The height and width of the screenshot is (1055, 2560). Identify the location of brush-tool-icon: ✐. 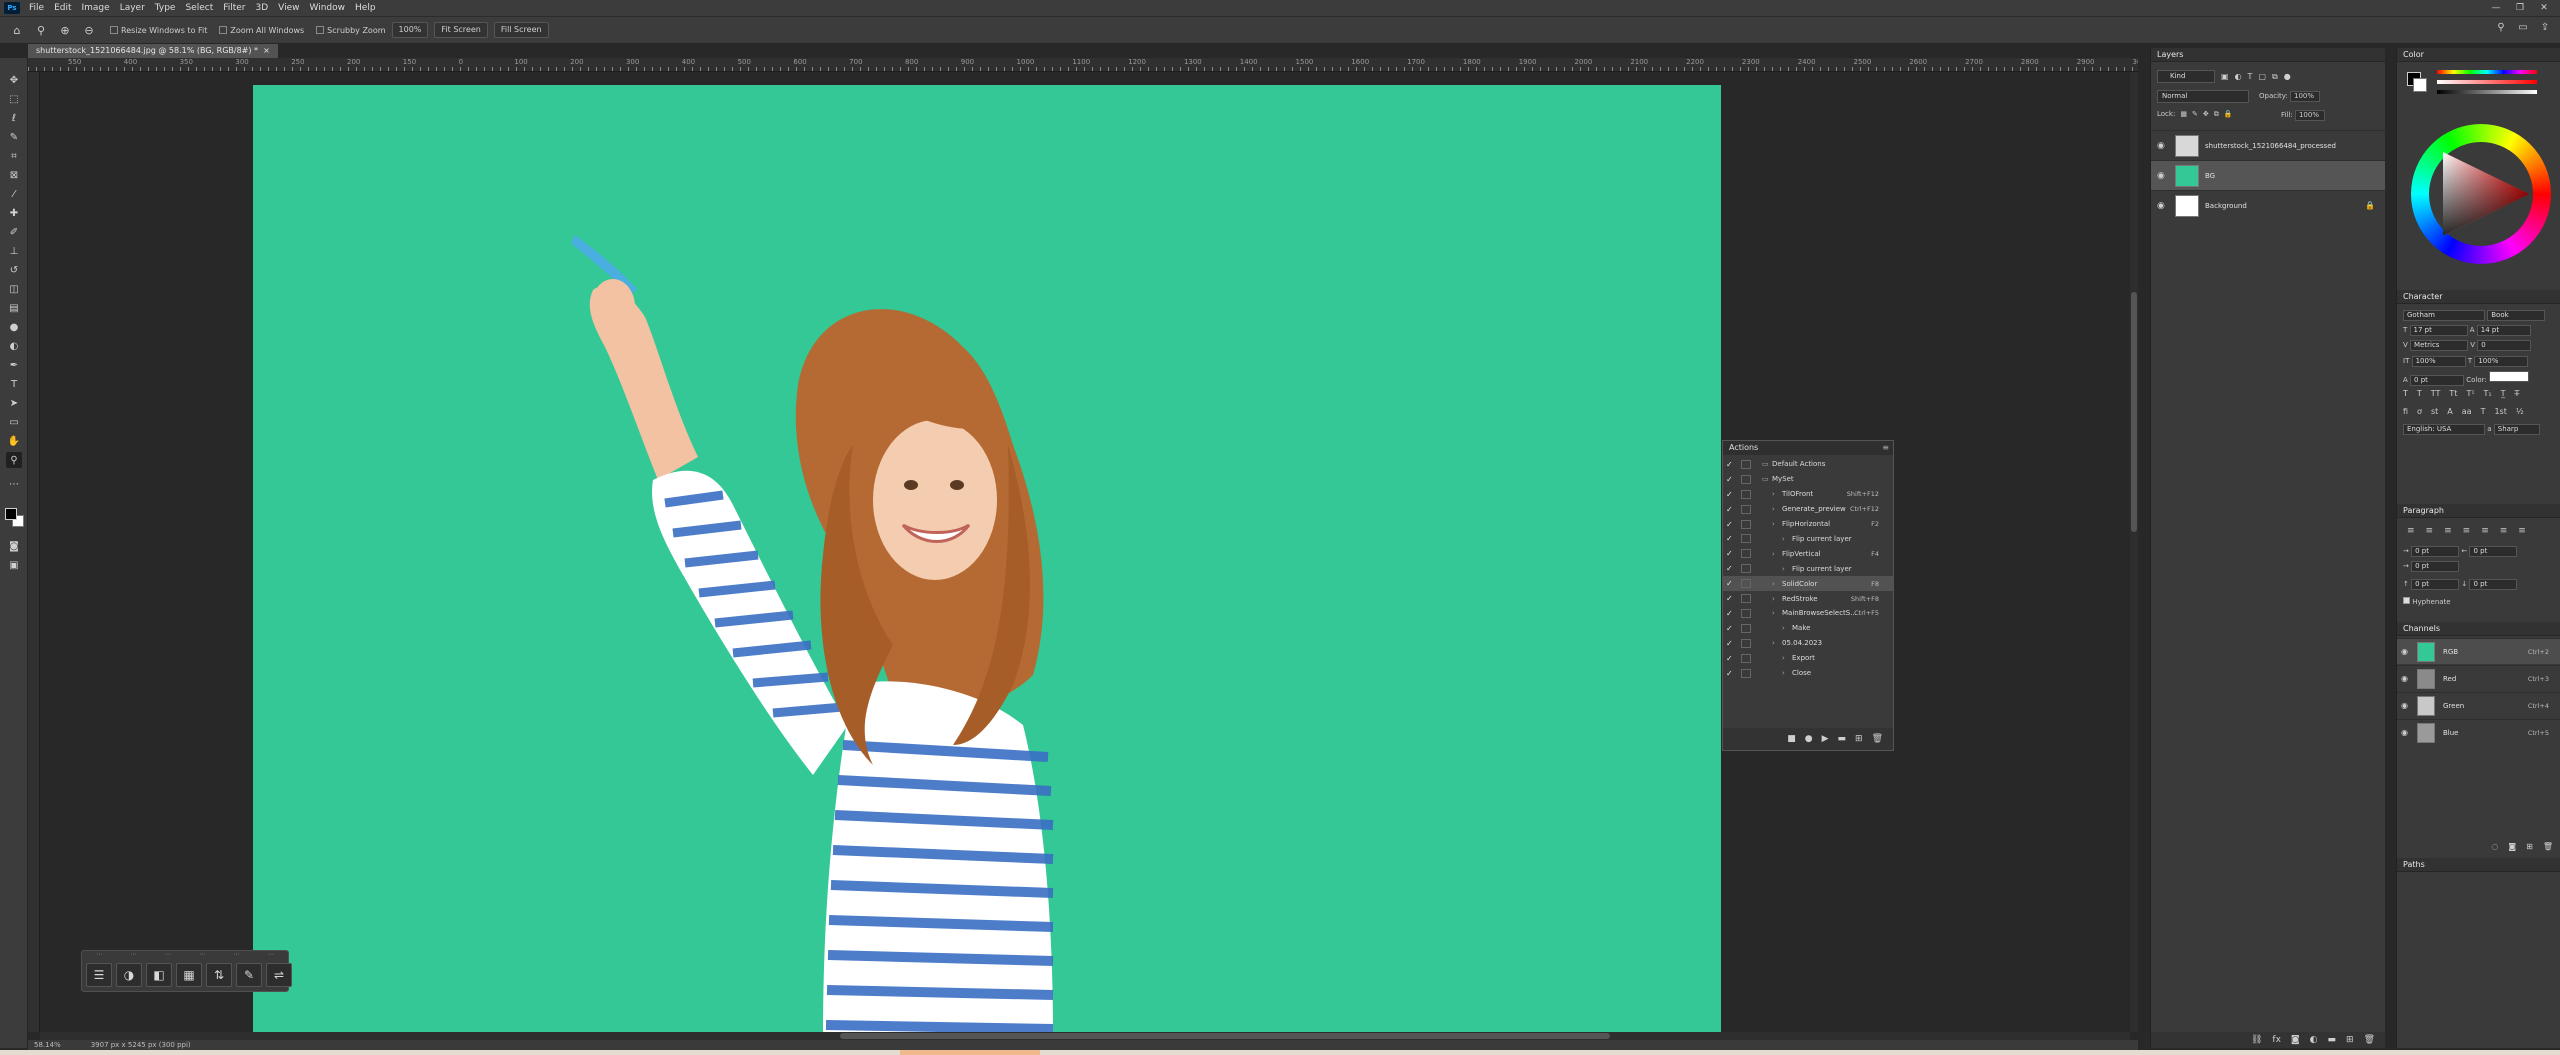
(14, 232).